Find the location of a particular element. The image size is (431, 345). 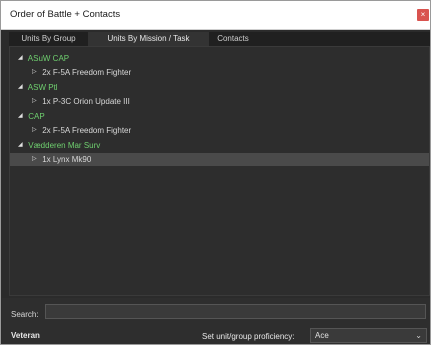

tab-units-by-group: Units By Group is located at coordinates (48, 39).